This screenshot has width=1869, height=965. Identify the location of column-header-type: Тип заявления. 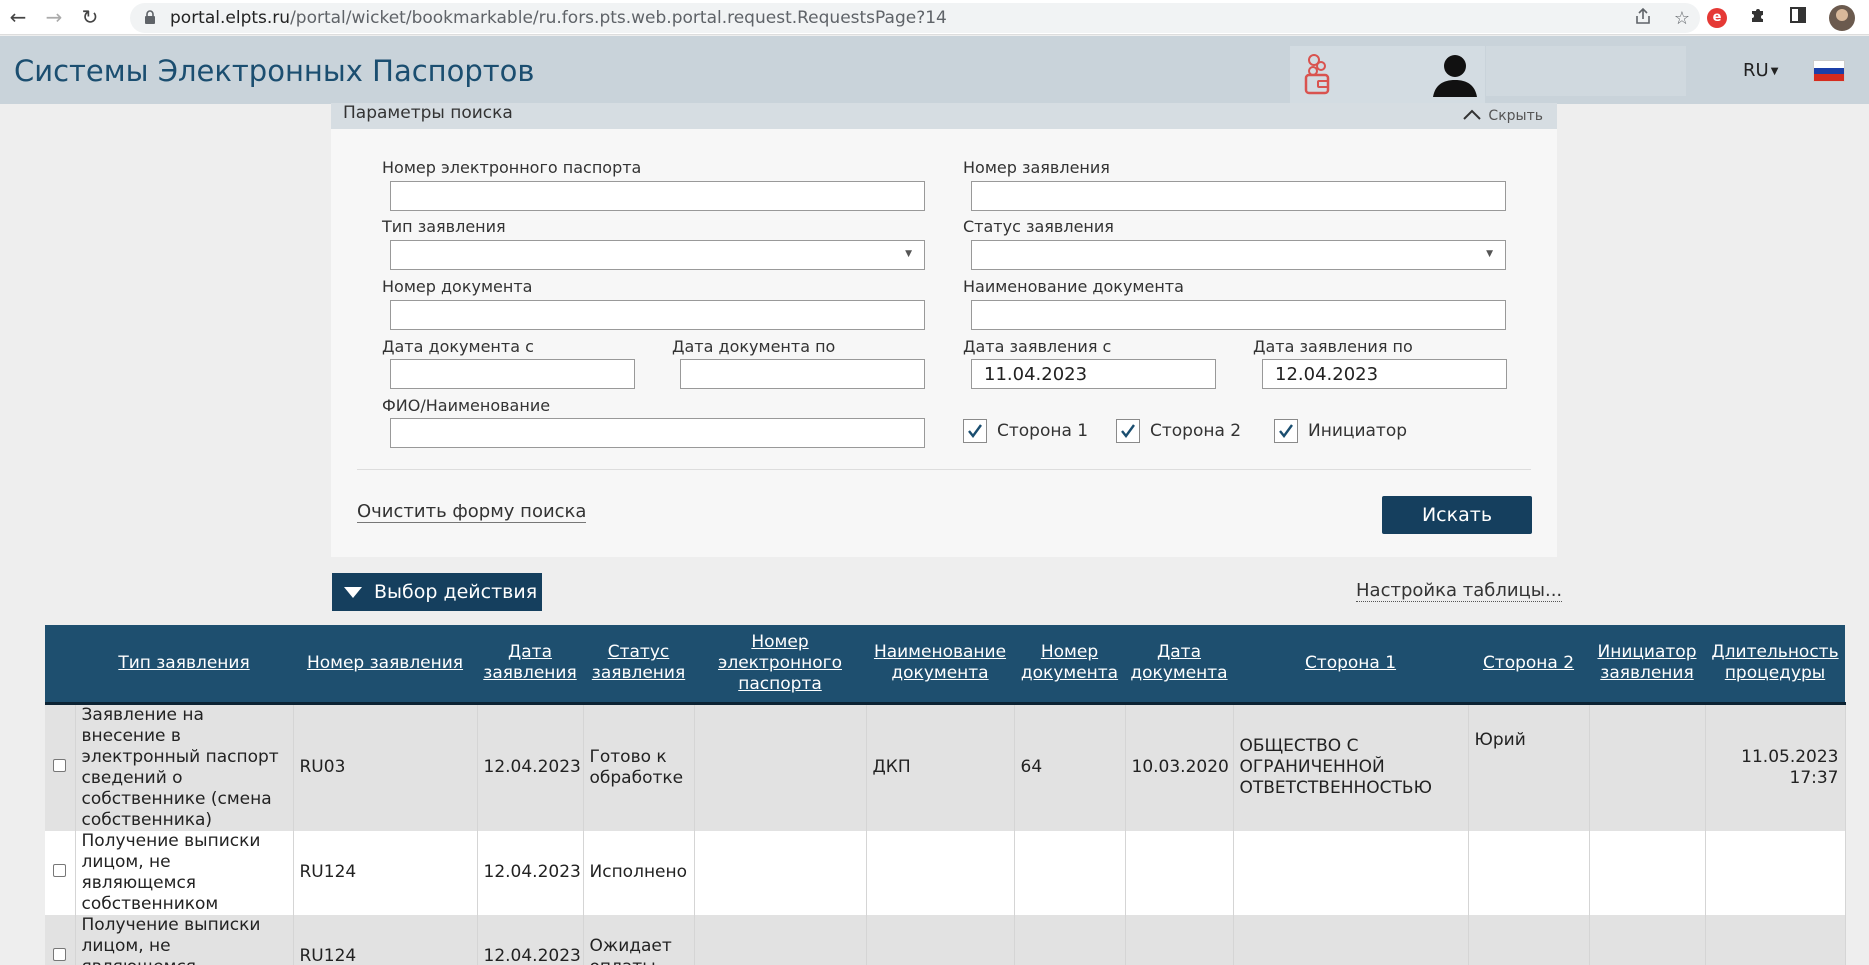
(184, 665).